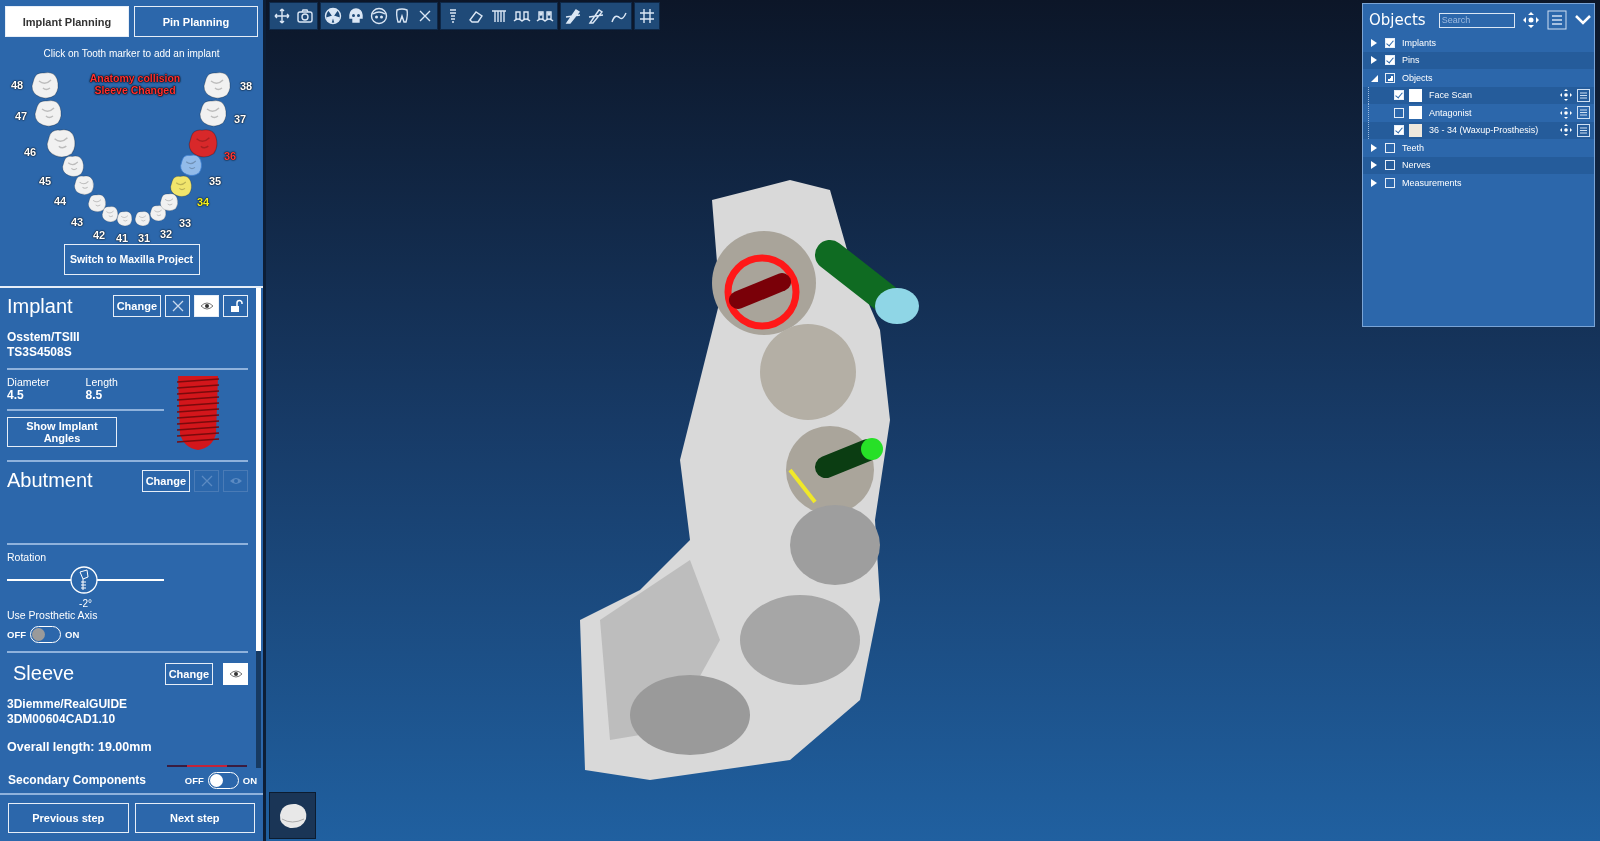  I want to click on section-title: Sleeve, so click(44, 674).